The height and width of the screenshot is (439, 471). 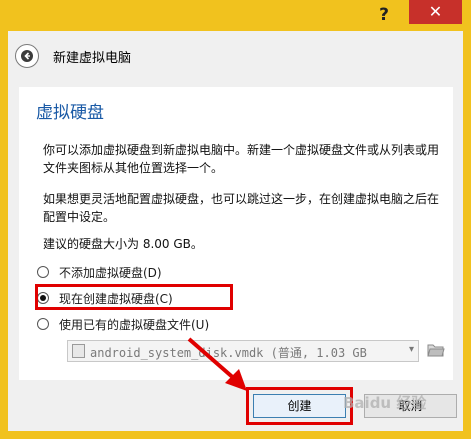 What do you see at coordinates (110, 273) in the screenshot?
I see `option-label: 不添加虚拟硬盘(D)` at bounding box center [110, 273].